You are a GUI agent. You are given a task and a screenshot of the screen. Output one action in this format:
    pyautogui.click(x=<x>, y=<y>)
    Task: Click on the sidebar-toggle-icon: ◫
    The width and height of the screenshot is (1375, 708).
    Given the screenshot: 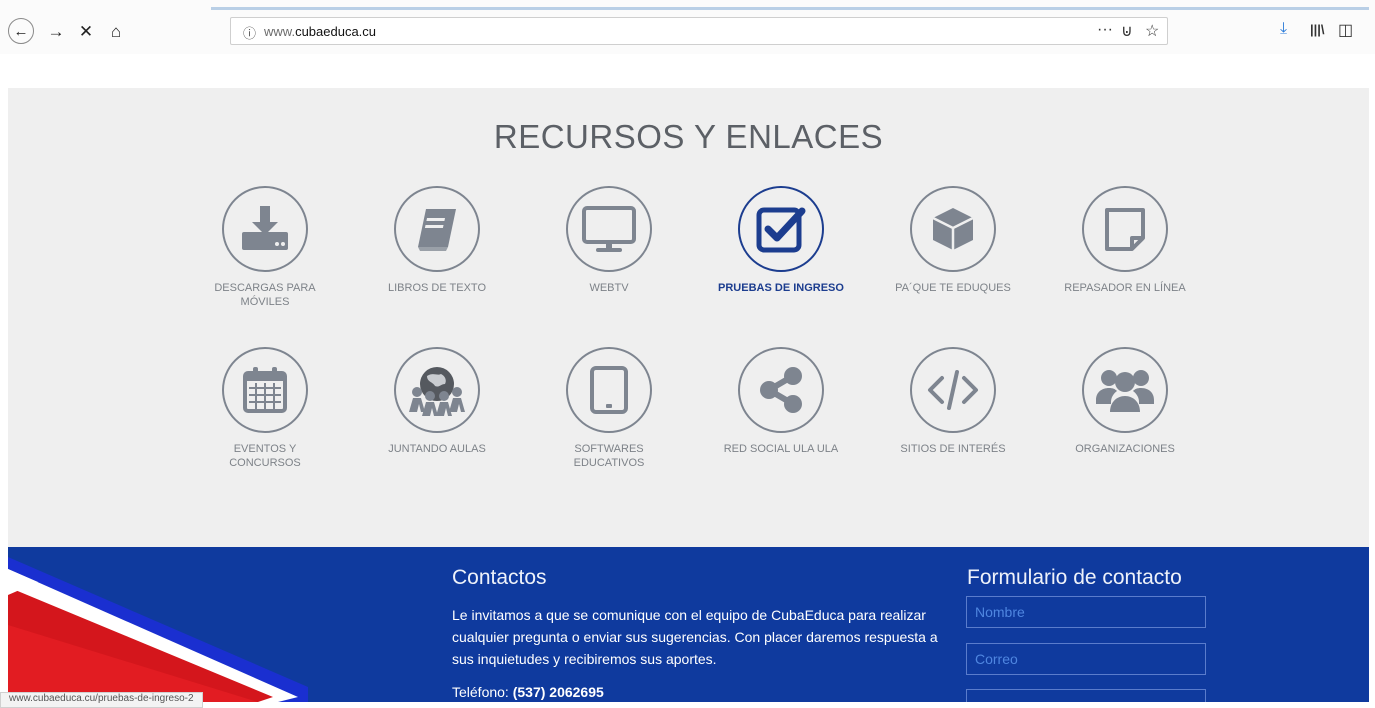 What is the action you would take?
    pyautogui.click(x=1345, y=30)
    